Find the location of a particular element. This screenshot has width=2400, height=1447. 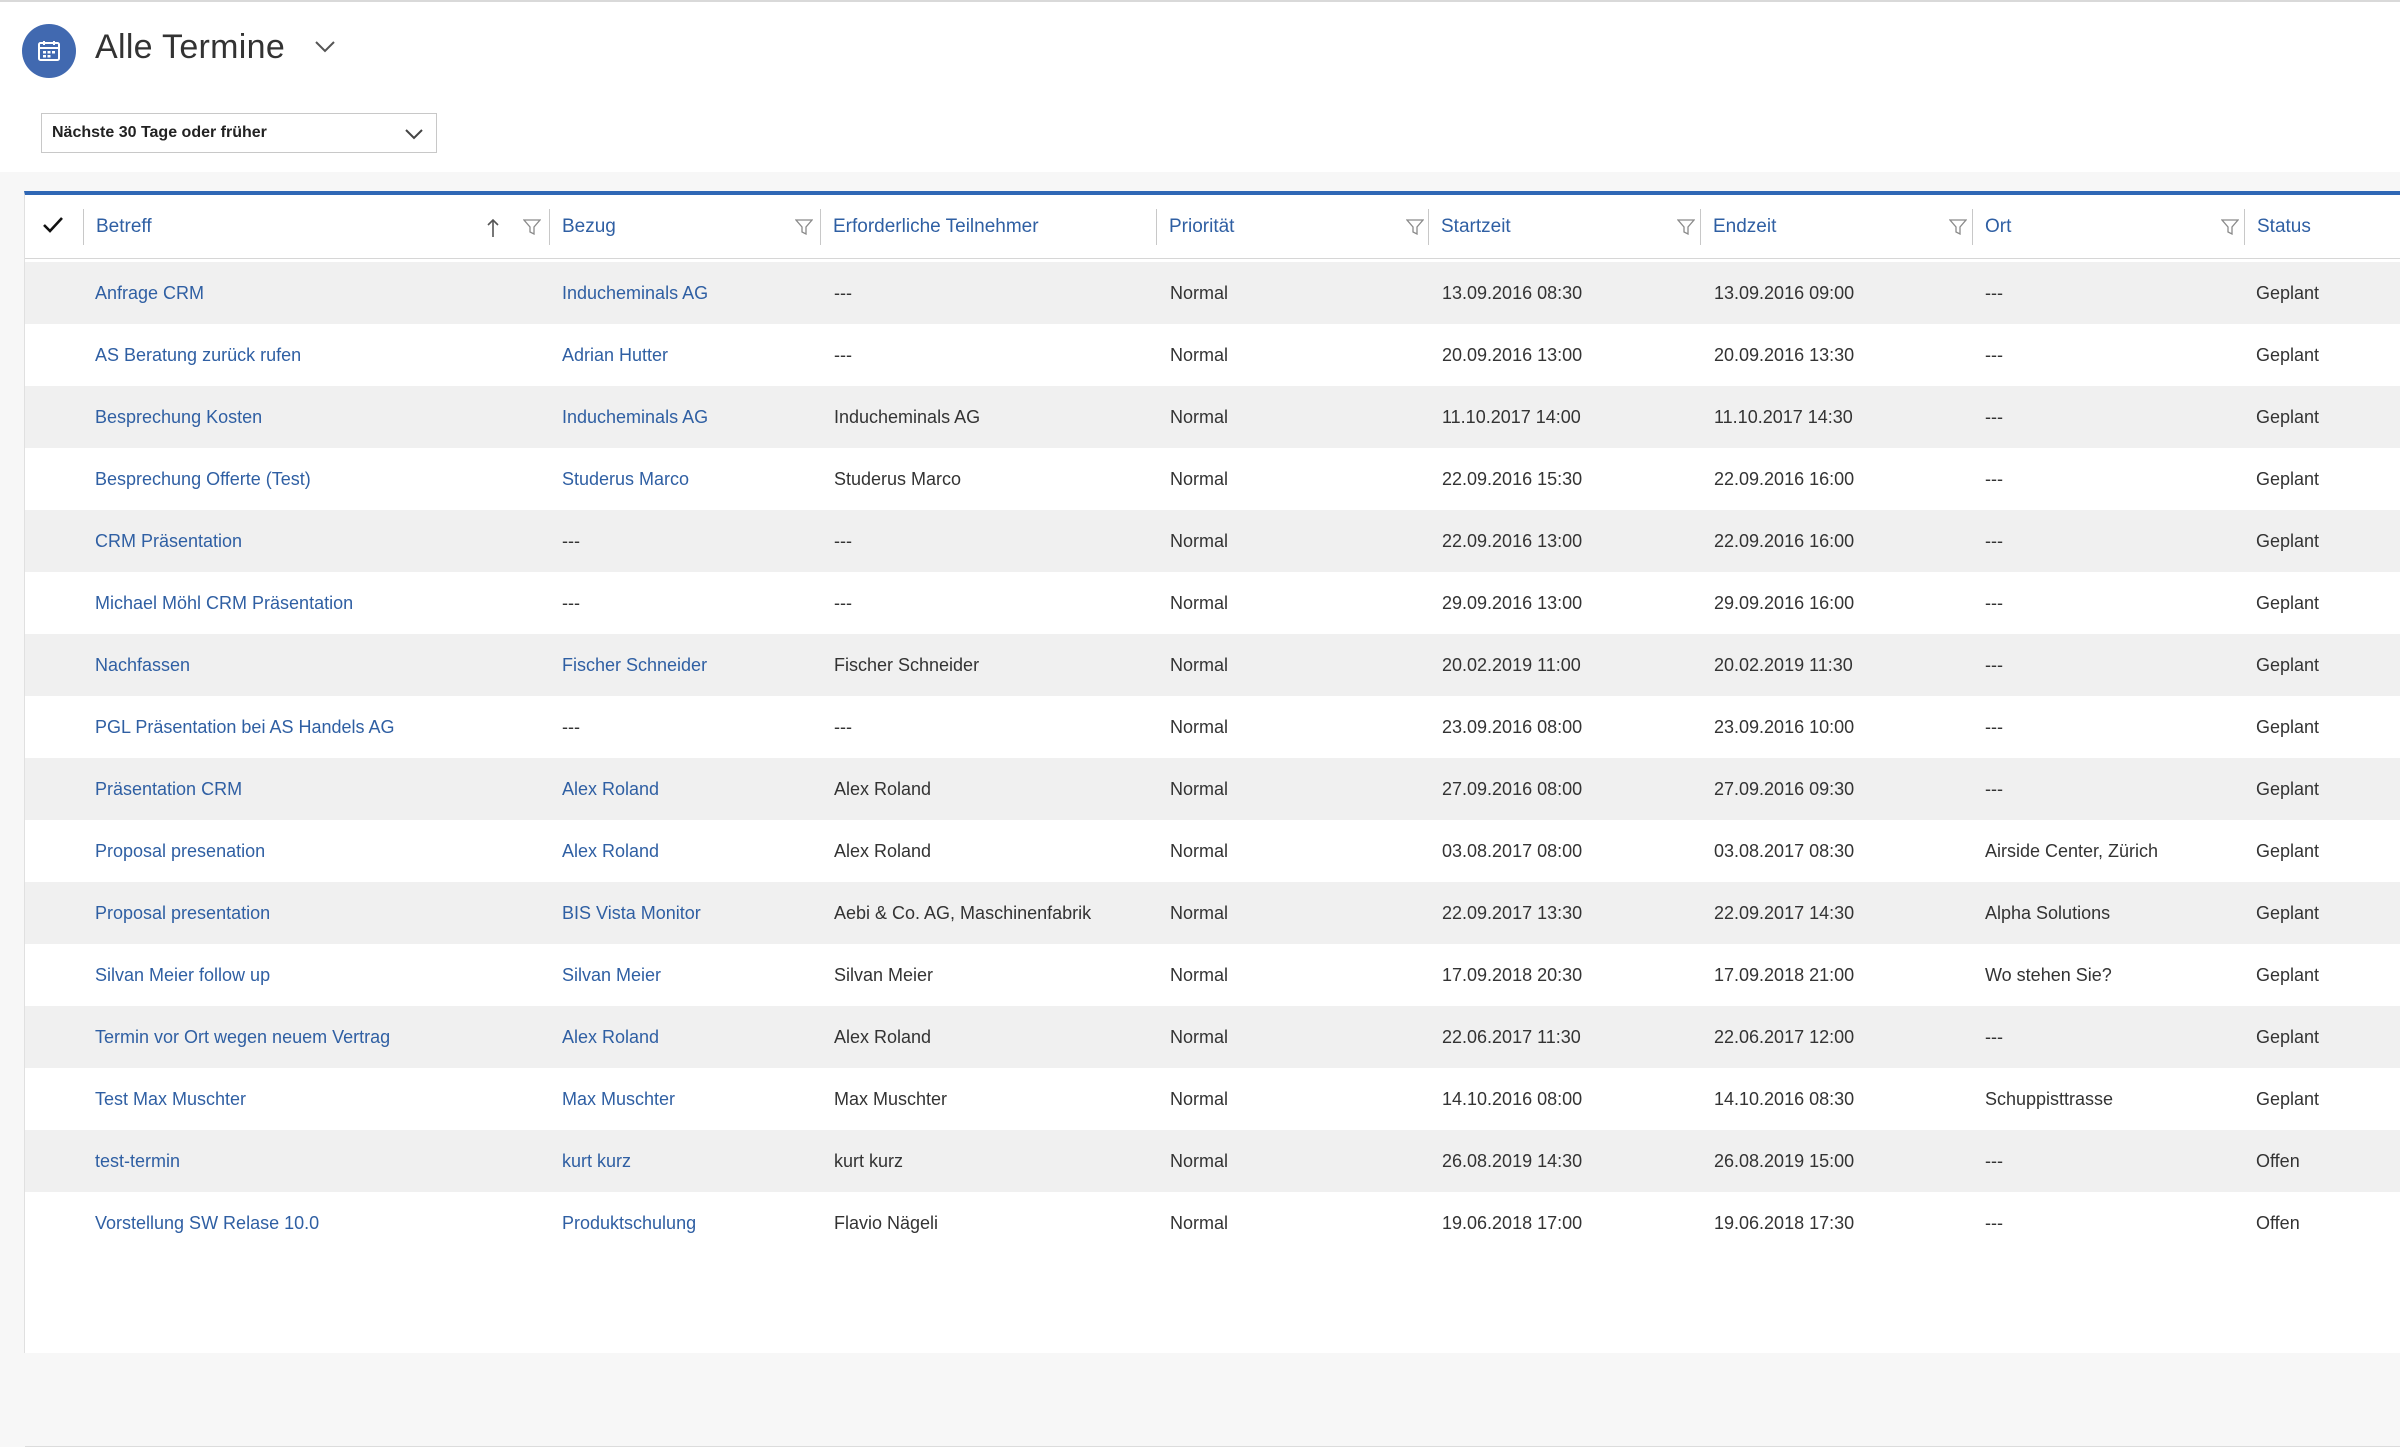

column-header-startzeit: Startzeit is located at coordinates (1566, 226).